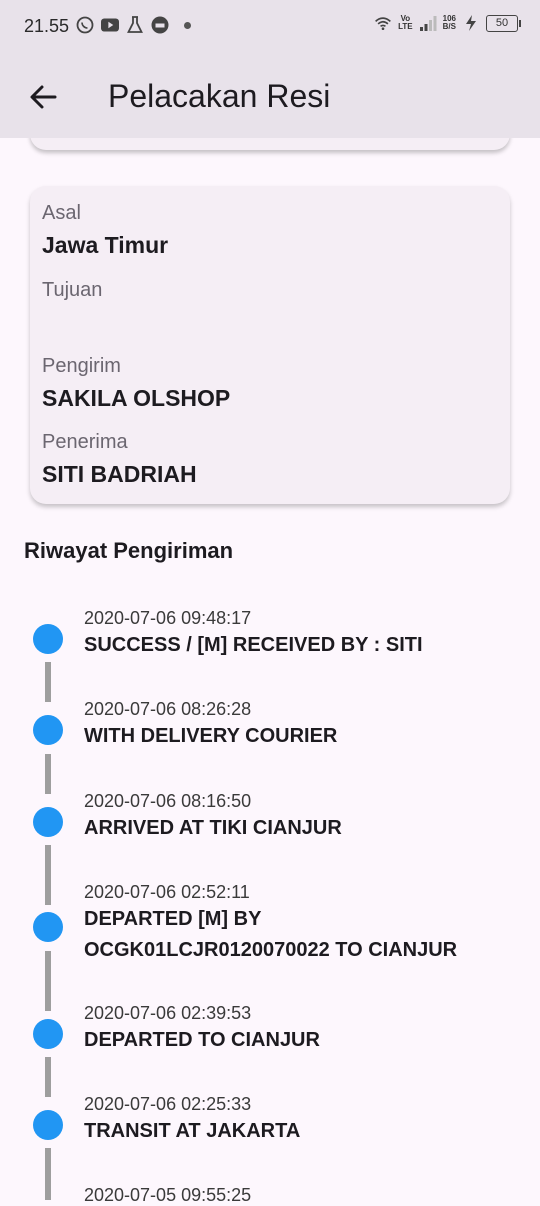 The image size is (540, 1206). Describe the element at coordinates (213, 828) in the screenshot. I see `timeline-description: ARRIVED AT TIKI CIANJUR` at that location.